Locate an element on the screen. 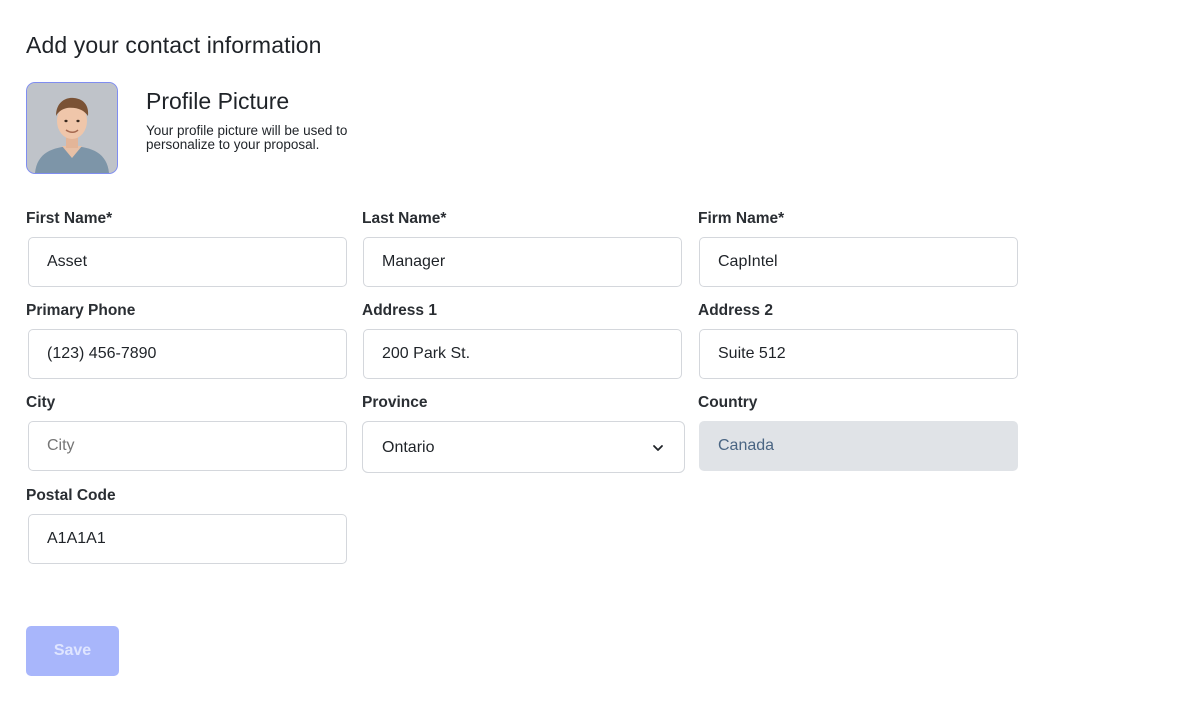  chevron-down-icon is located at coordinates (658, 448).